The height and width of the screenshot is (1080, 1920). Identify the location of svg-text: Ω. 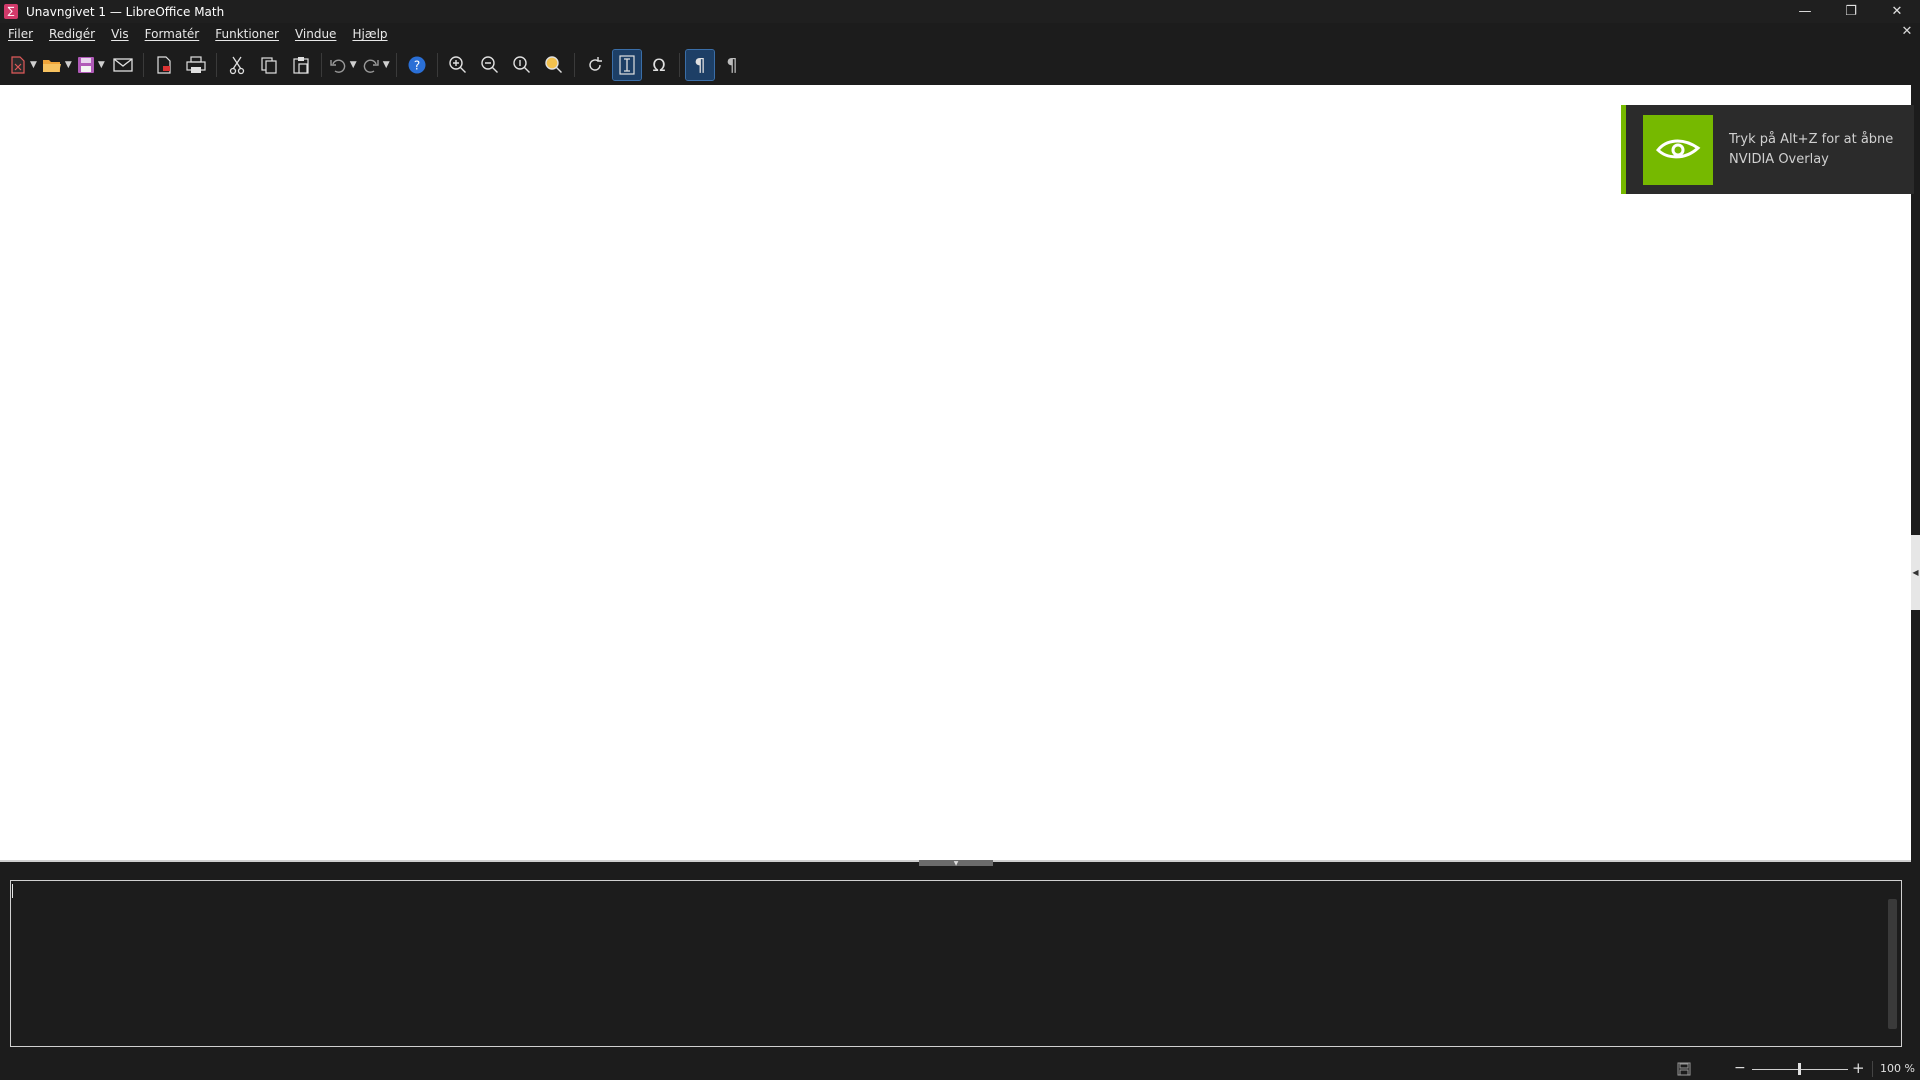
(658, 65).